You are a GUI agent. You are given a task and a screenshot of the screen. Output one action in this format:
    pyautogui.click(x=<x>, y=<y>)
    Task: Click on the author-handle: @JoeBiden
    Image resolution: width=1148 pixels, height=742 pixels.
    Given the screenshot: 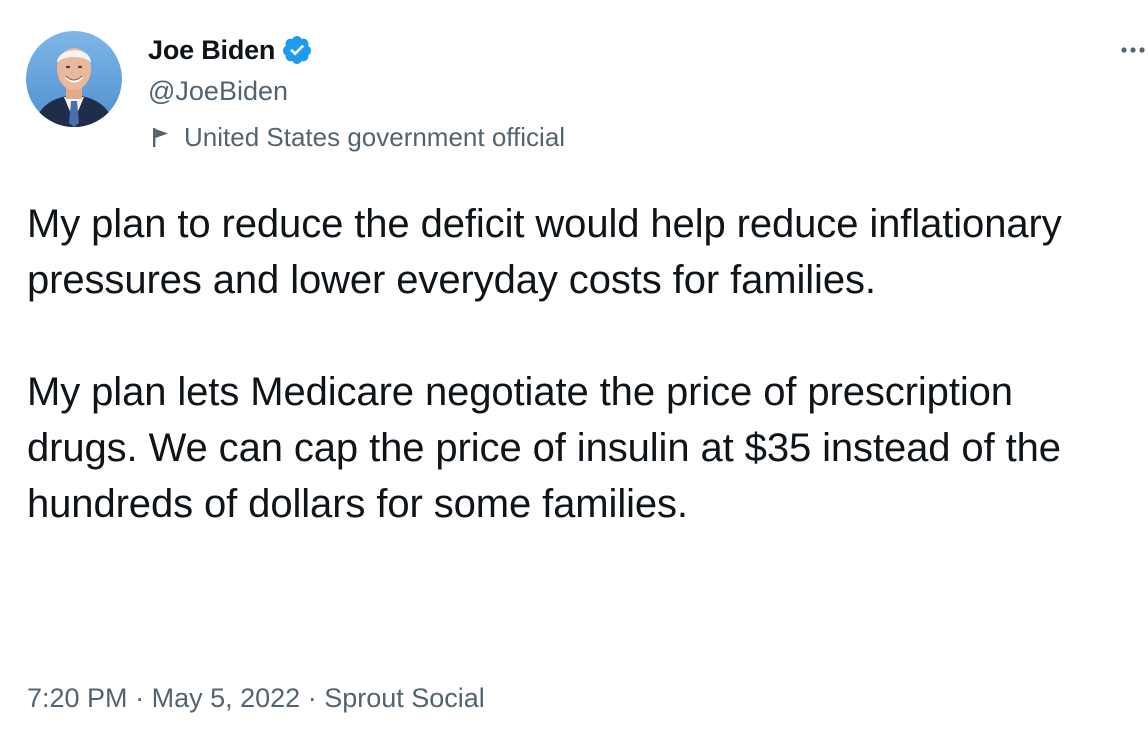 What is the action you would take?
    pyautogui.click(x=356, y=91)
    